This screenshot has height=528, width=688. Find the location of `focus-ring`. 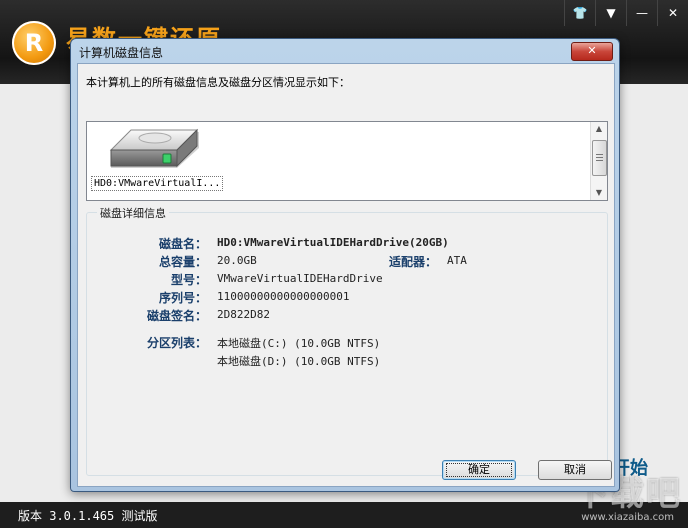

focus-ring is located at coordinates (479, 470).